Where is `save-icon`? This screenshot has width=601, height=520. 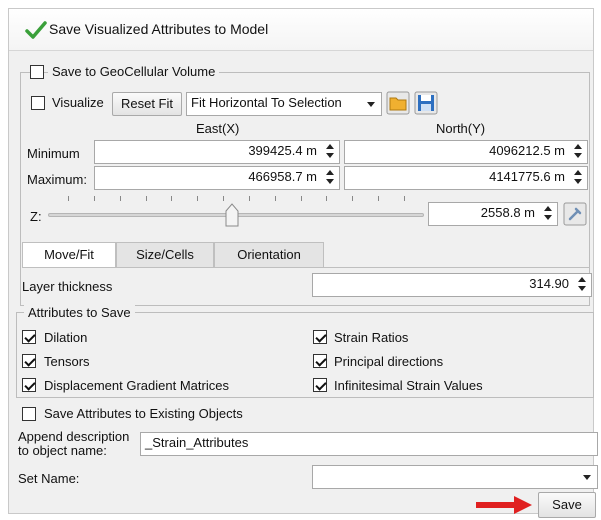 save-icon is located at coordinates (426, 103).